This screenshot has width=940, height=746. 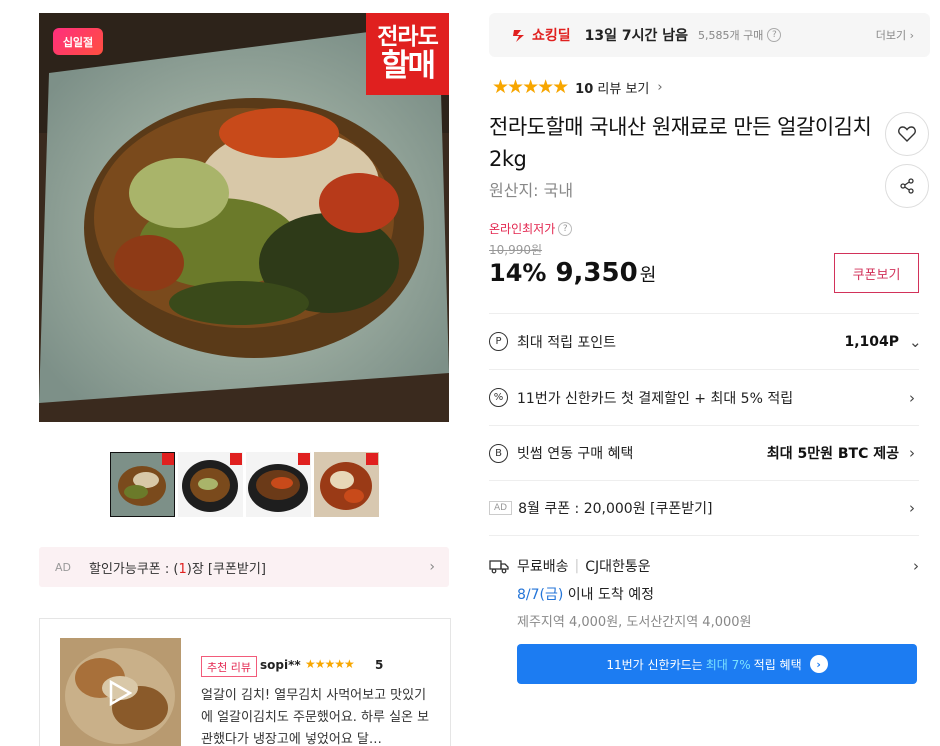 What do you see at coordinates (543, 567) in the screenshot?
I see `free-shipping-label: 무료배송` at bounding box center [543, 567].